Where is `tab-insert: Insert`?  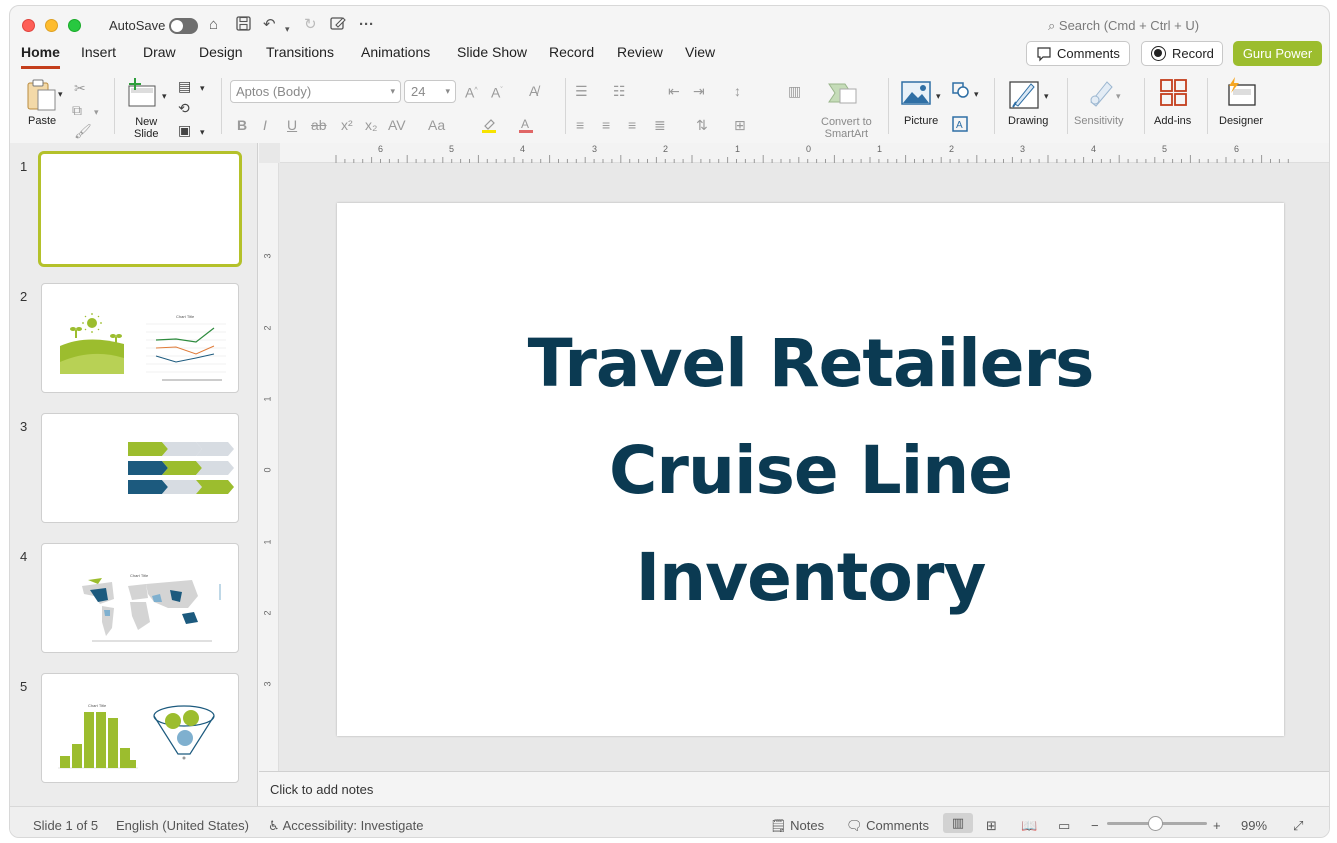 tab-insert: Insert is located at coordinates (98, 55).